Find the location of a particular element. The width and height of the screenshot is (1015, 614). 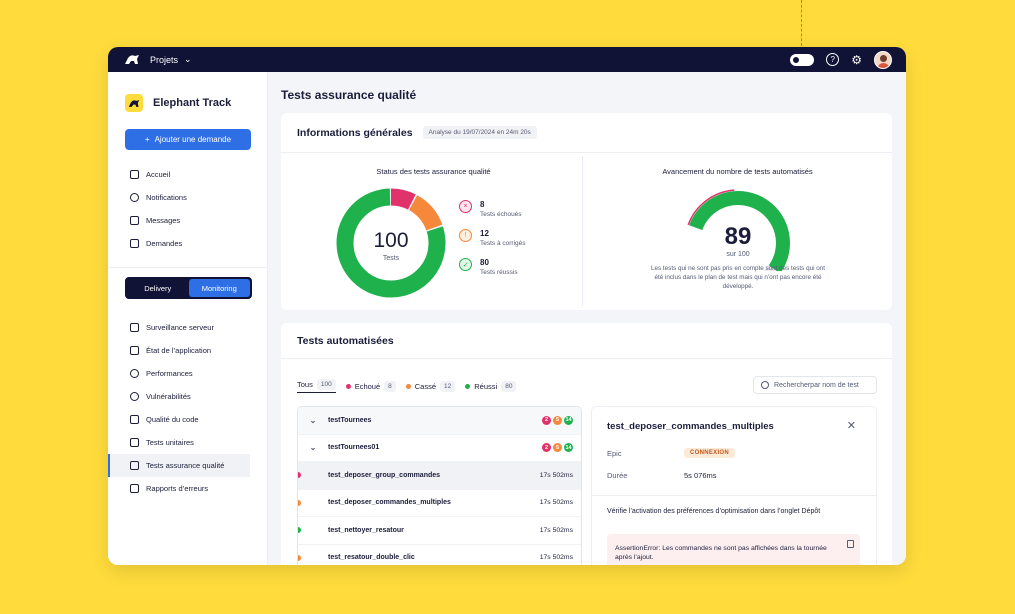

elephant-logo-icon is located at coordinates (132, 59).